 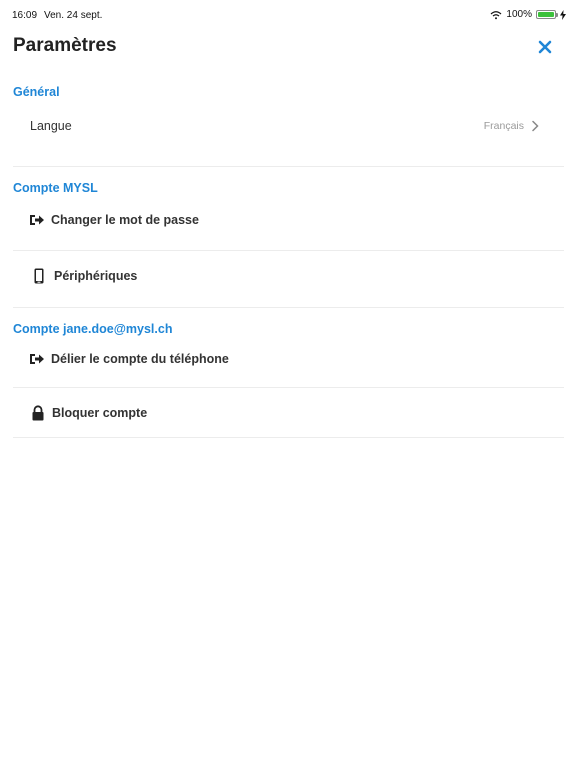 I want to click on battery-icon, so click(x=547, y=14).